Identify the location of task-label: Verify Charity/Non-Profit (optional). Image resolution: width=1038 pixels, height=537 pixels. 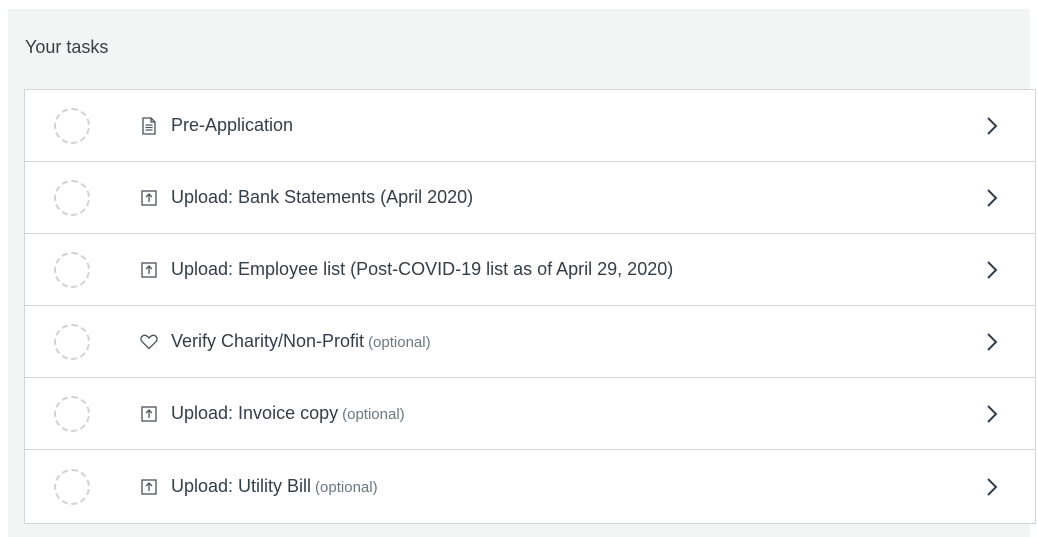
(301, 342).